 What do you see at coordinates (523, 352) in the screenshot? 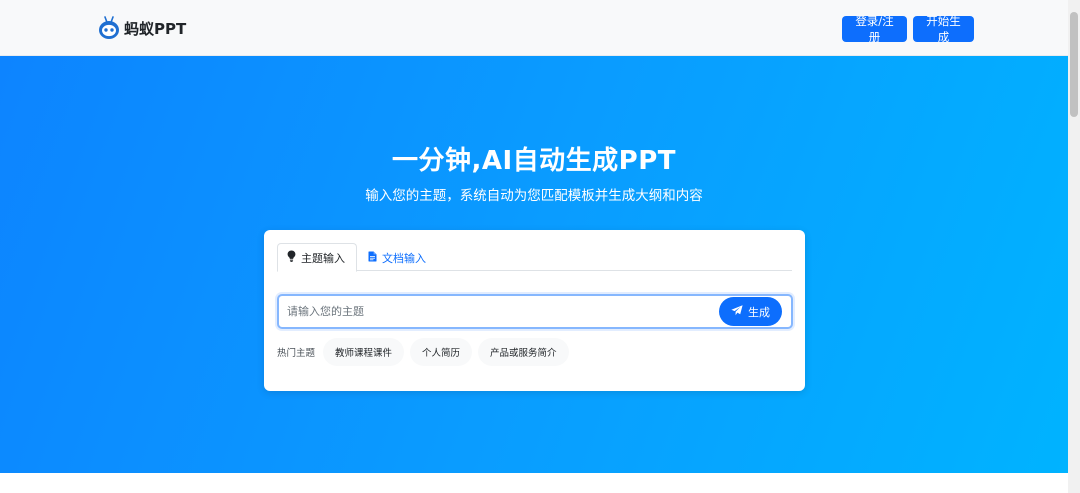
I see `hot-topic-chip: 产品或服务简介` at bounding box center [523, 352].